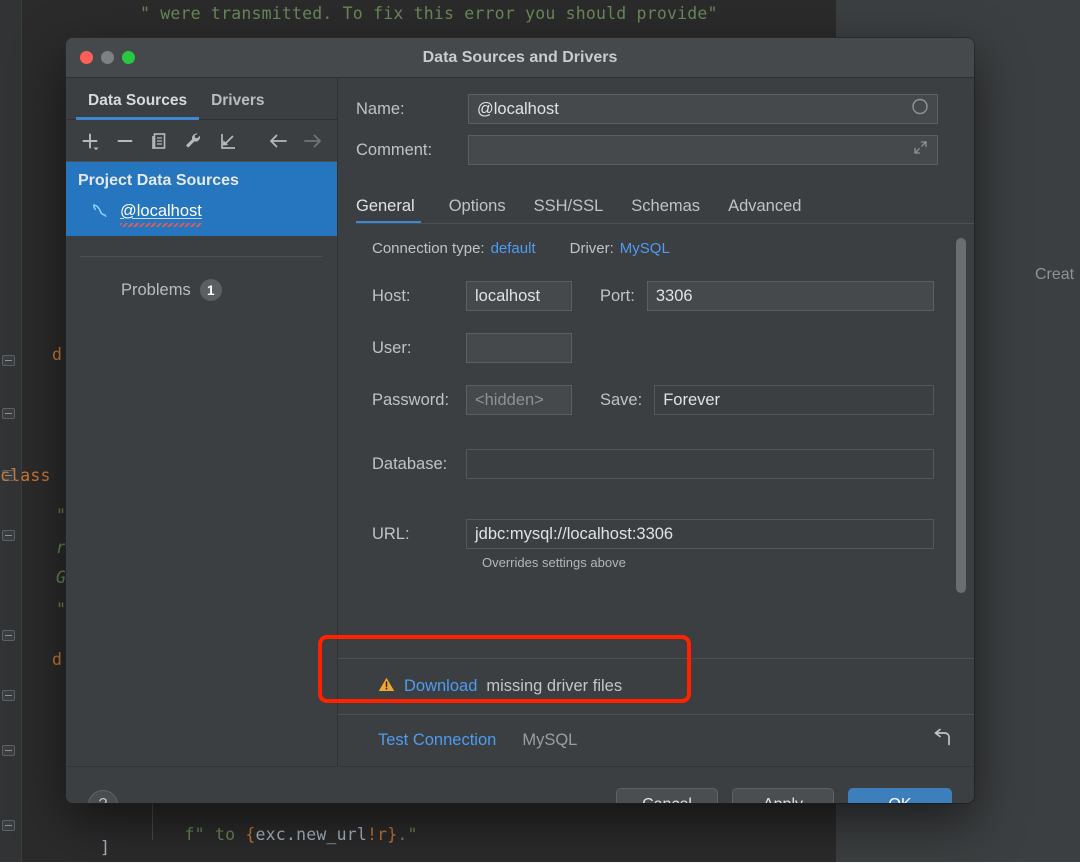 The width and height of the screenshot is (1080, 863). What do you see at coordinates (237, 105) in the screenshot?
I see `tab-drivers: Drivers` at bounding box center [237, 105].